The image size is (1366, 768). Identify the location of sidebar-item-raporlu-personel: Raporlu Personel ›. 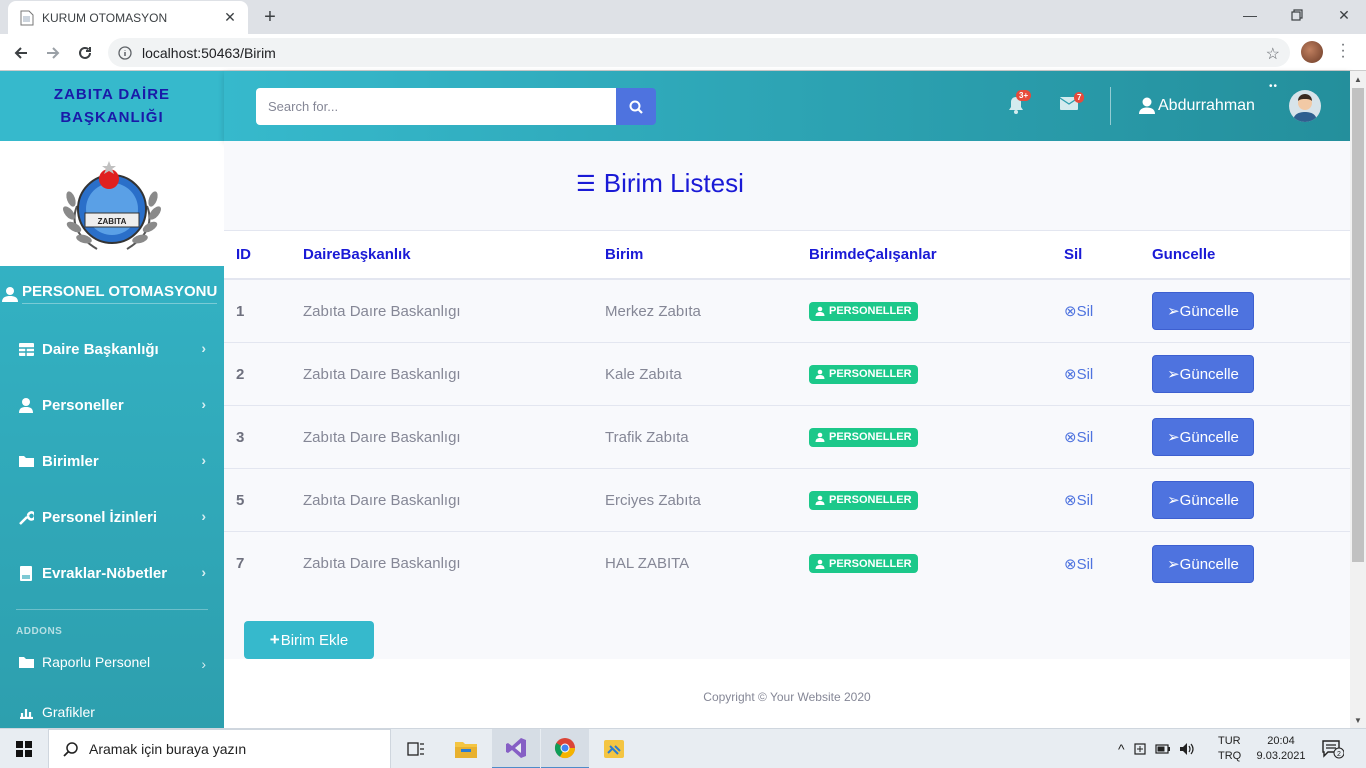
(112, 662).